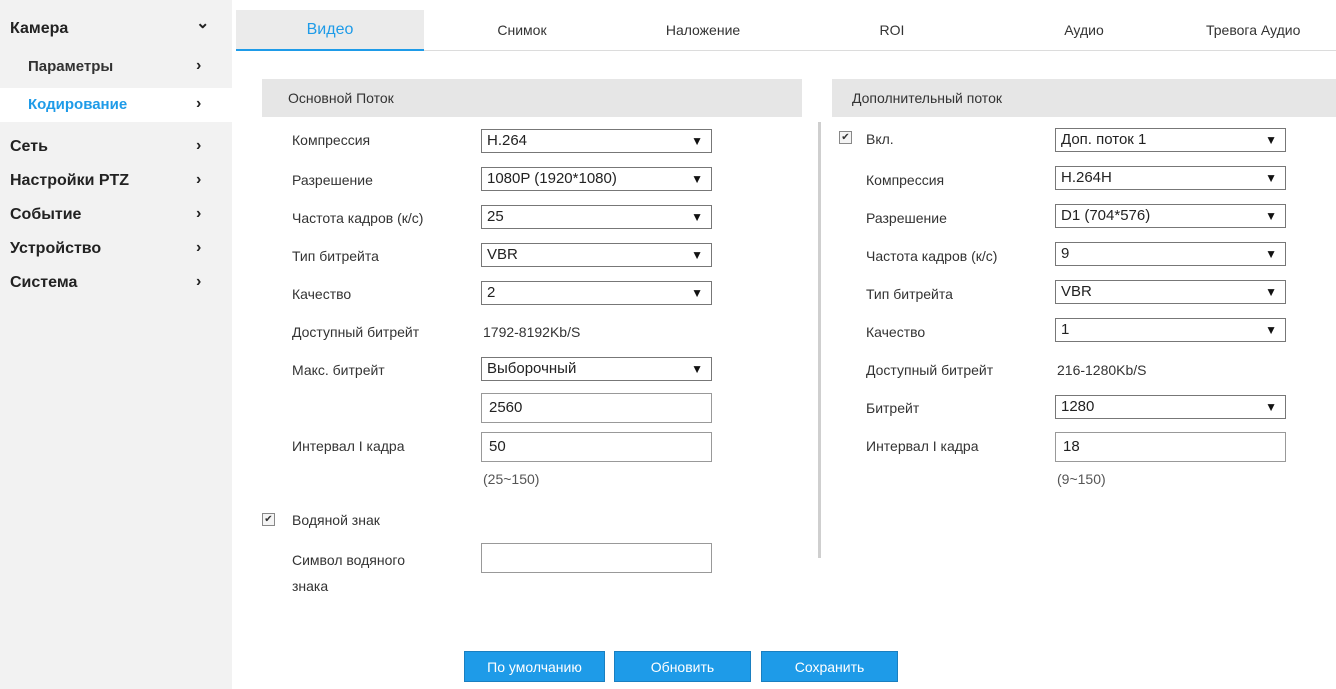 The width and height of the screenshot is (1336, 689). Describe the element at coordinates (491, 292) in the screenshot. I see `select-value: 2` at that location.